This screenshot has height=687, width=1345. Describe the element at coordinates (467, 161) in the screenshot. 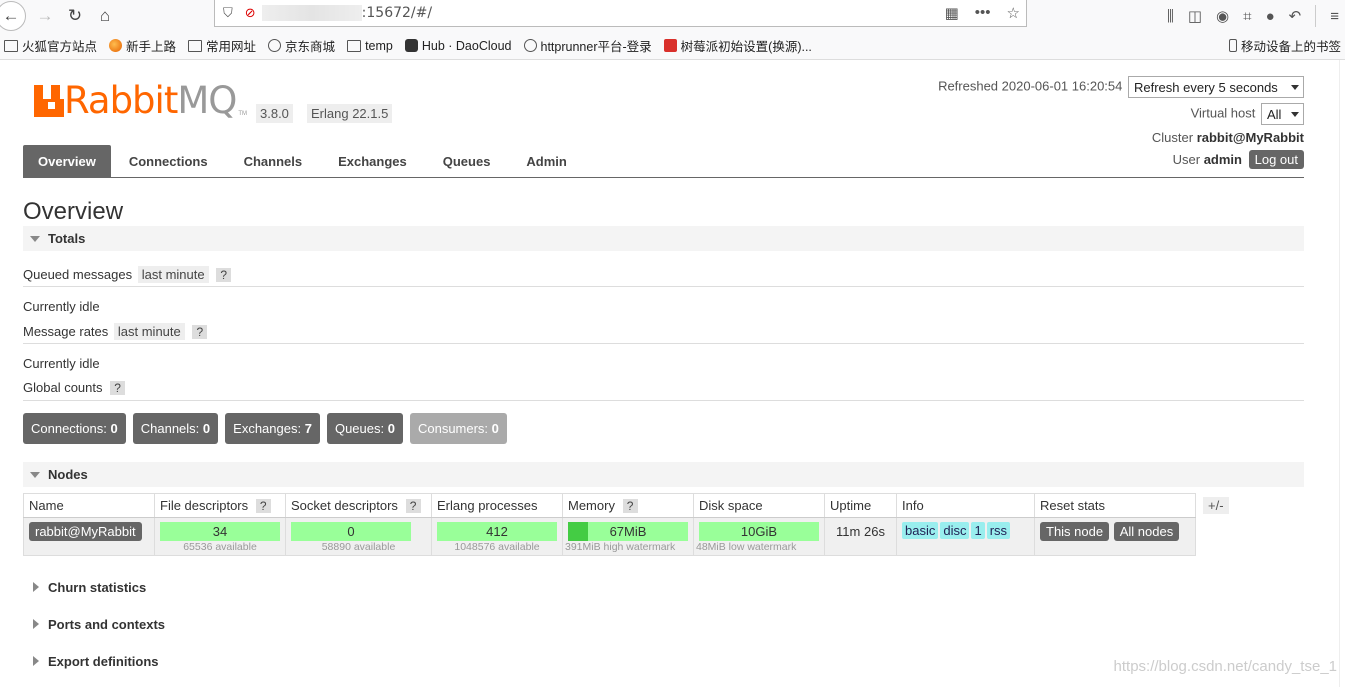

I see `tab-queues: Queues` at that location.